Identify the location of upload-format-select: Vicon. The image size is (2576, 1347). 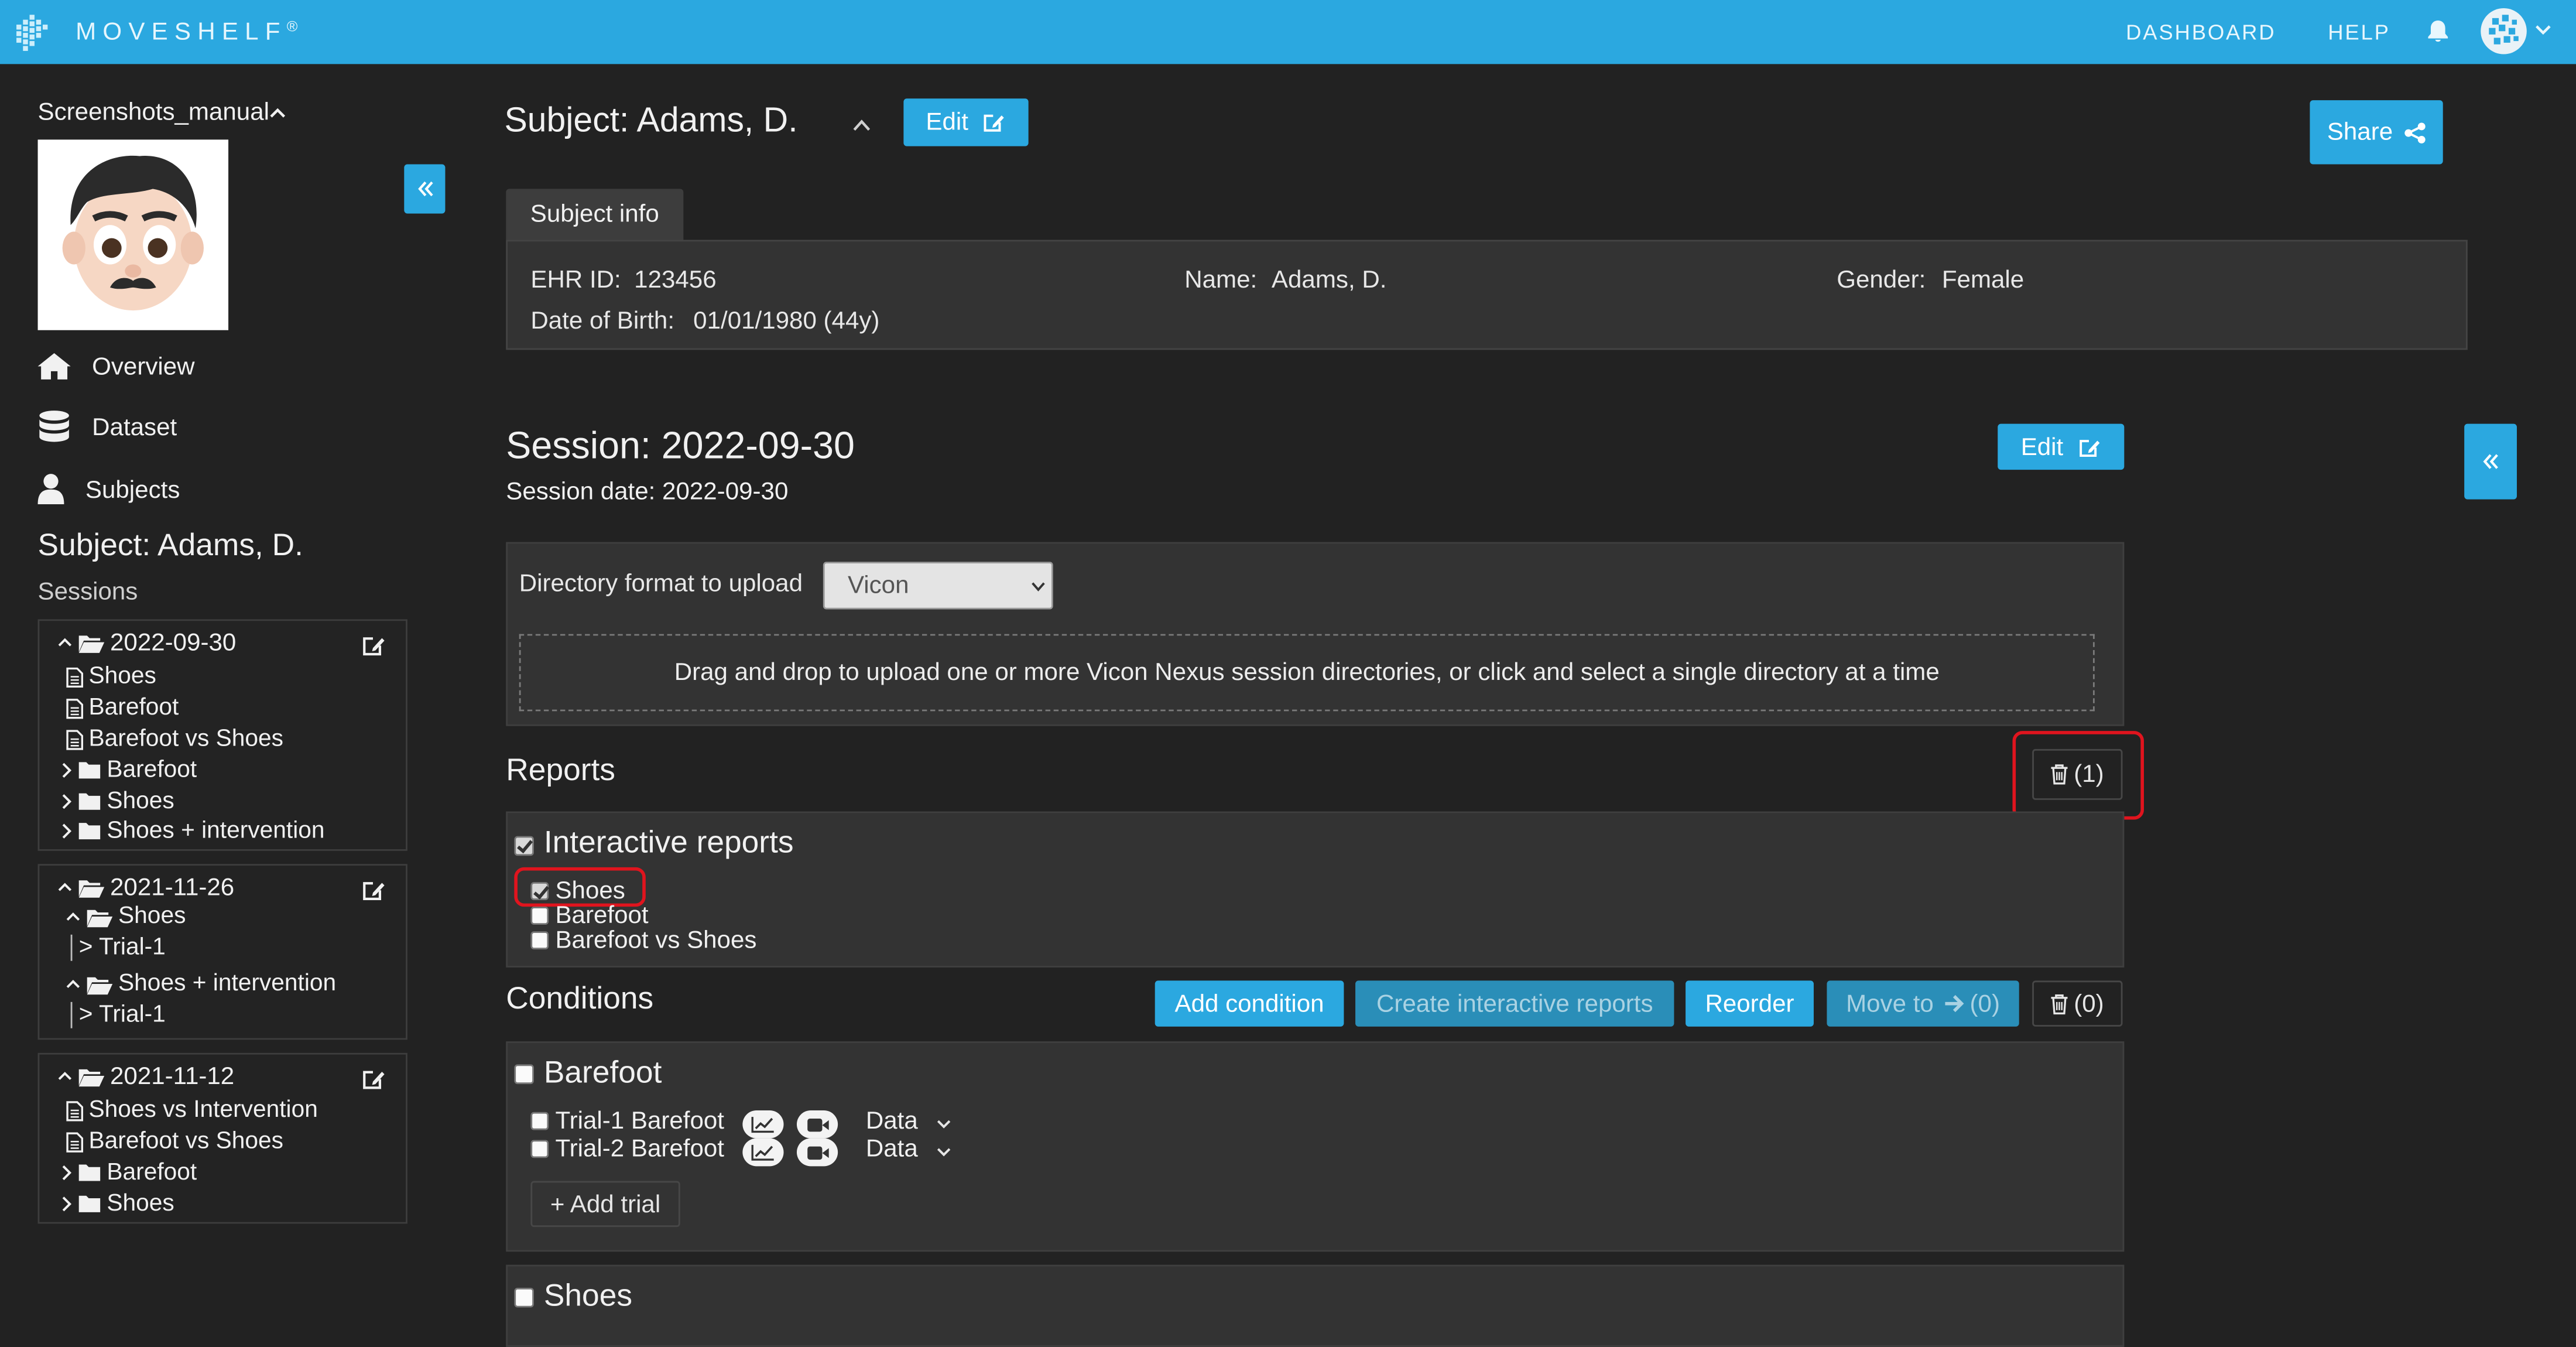
(938, 586).